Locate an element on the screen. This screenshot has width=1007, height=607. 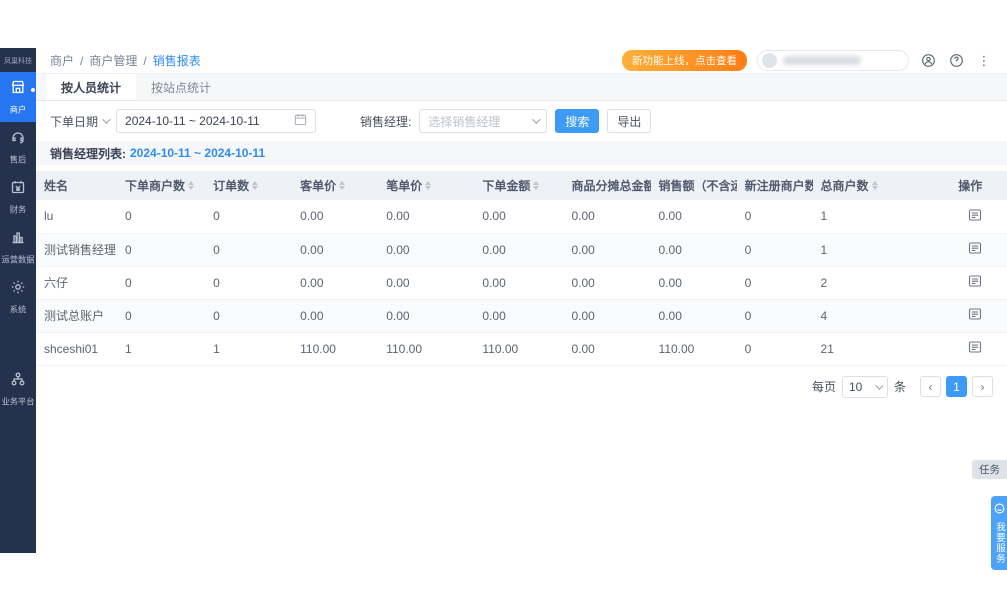
breadcrumb-item: 商户 is located at coordinates (62, 60).